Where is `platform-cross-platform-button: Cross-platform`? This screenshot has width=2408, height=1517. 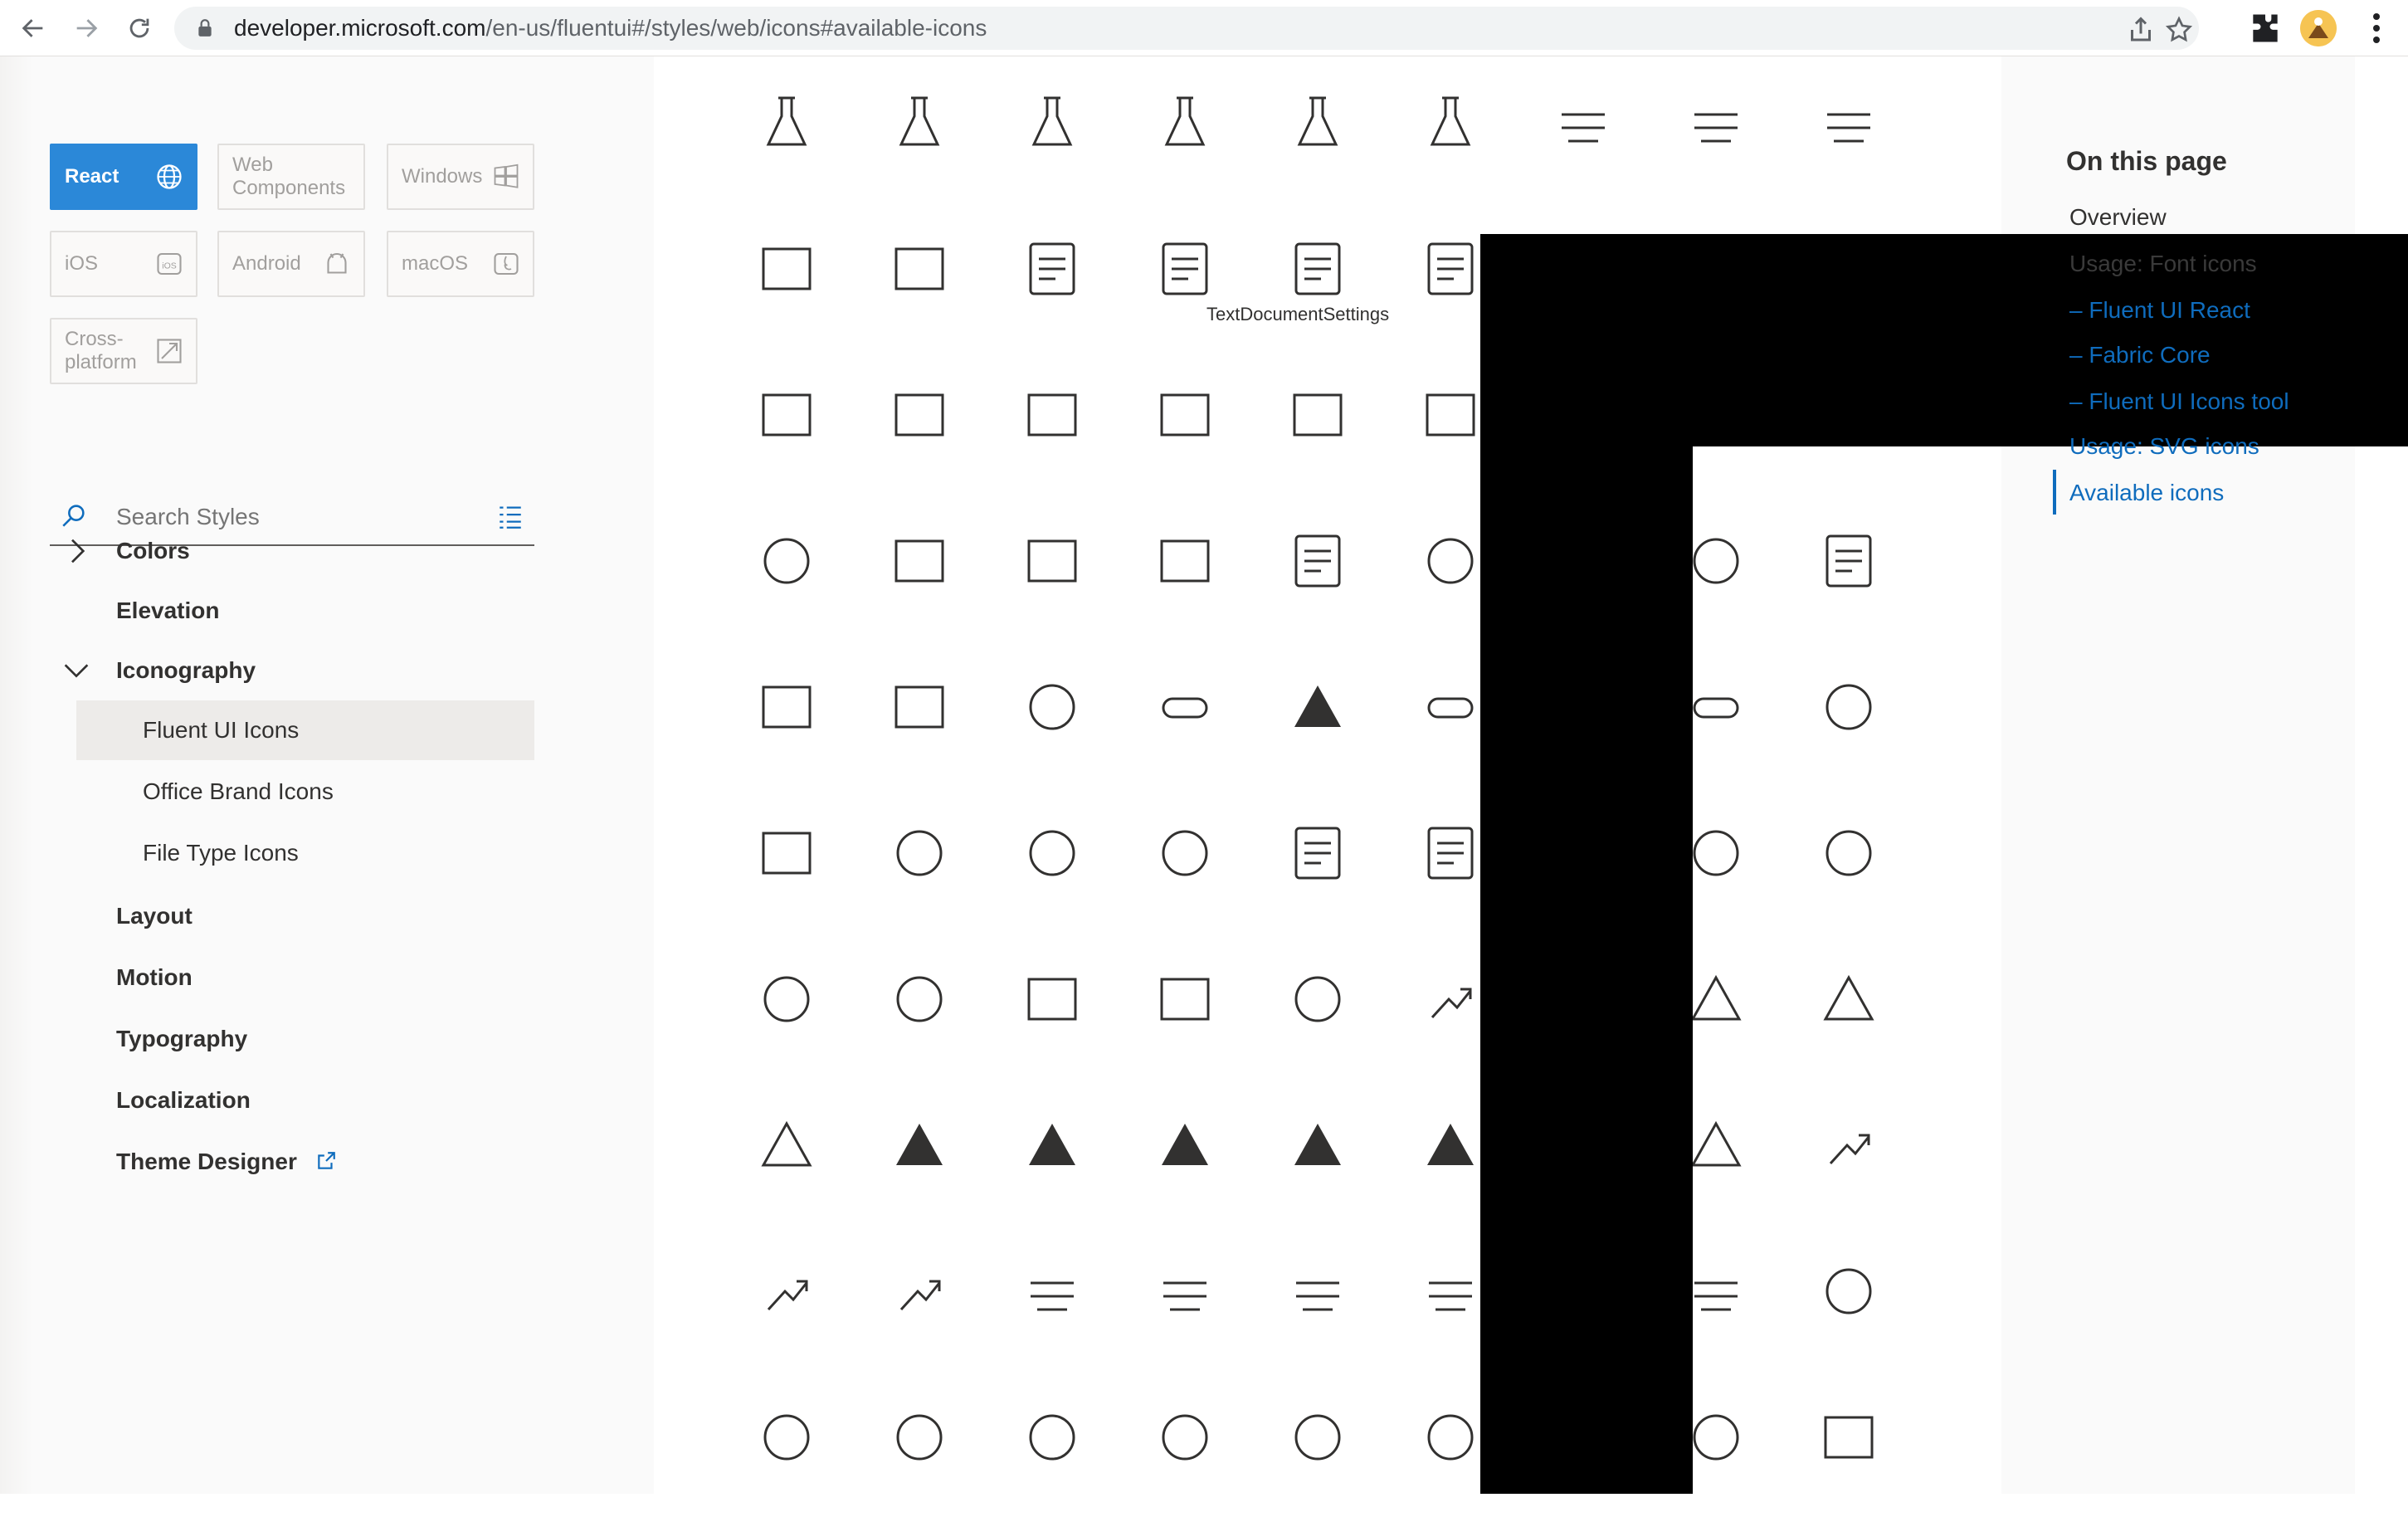
platform-cross-platform-button: Cross-platform is located at coordinates (123, 351).